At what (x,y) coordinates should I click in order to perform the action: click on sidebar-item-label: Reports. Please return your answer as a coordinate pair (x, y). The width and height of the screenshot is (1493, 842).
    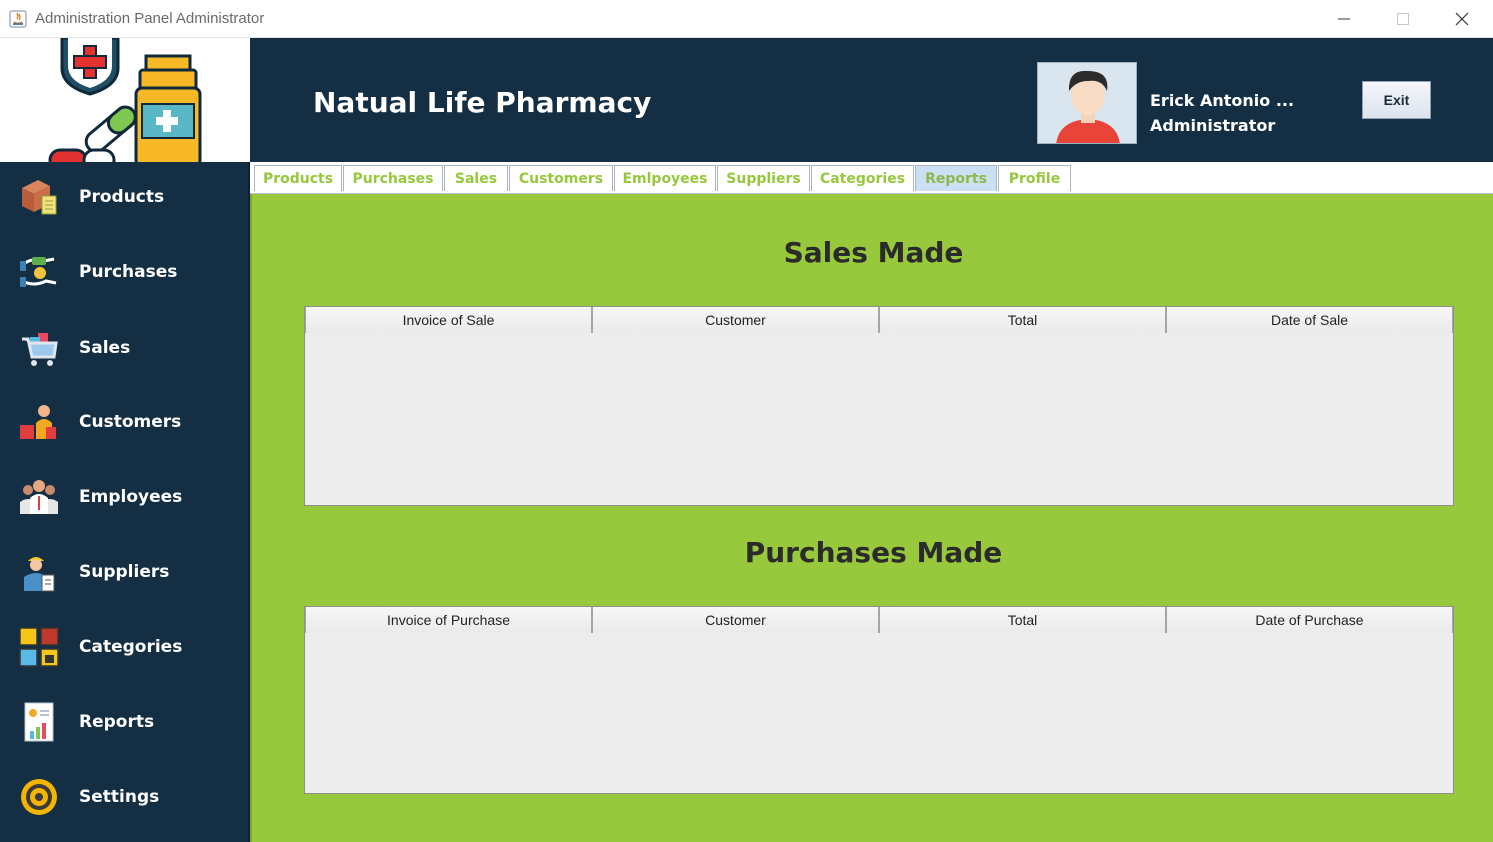
    Looking at the image, I should click on (117, 721).